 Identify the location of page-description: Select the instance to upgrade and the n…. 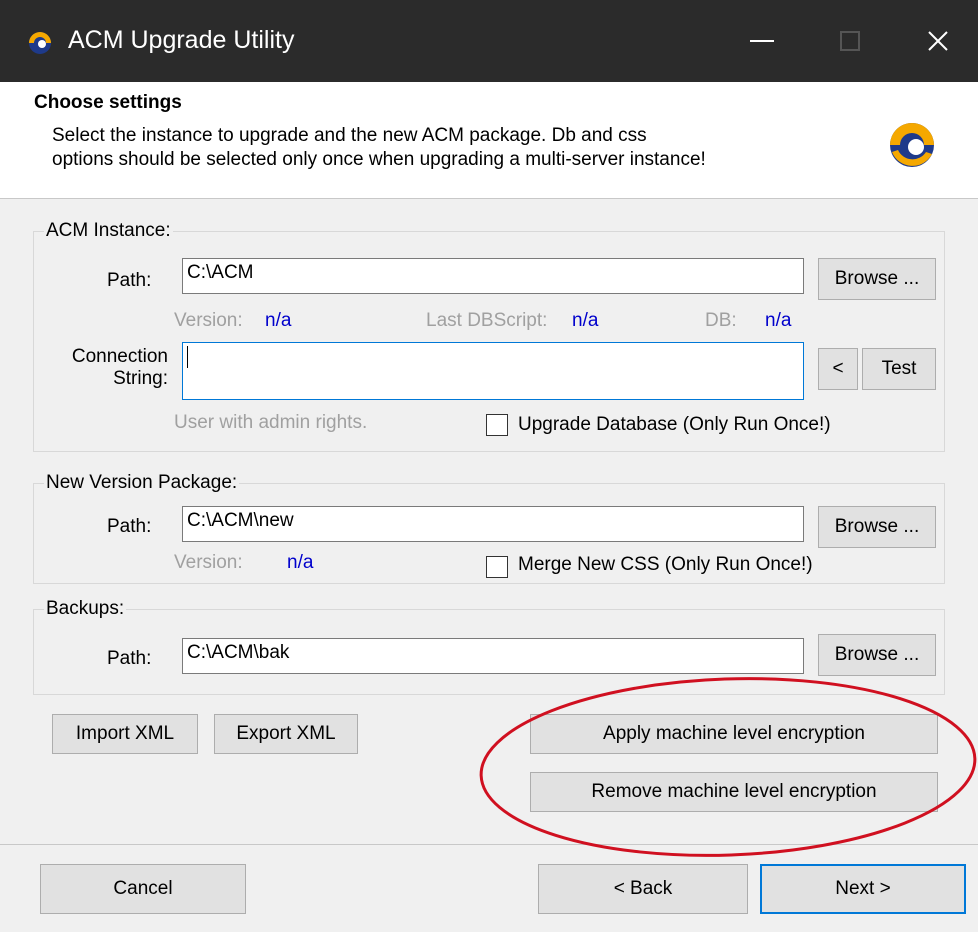
(452, 148).